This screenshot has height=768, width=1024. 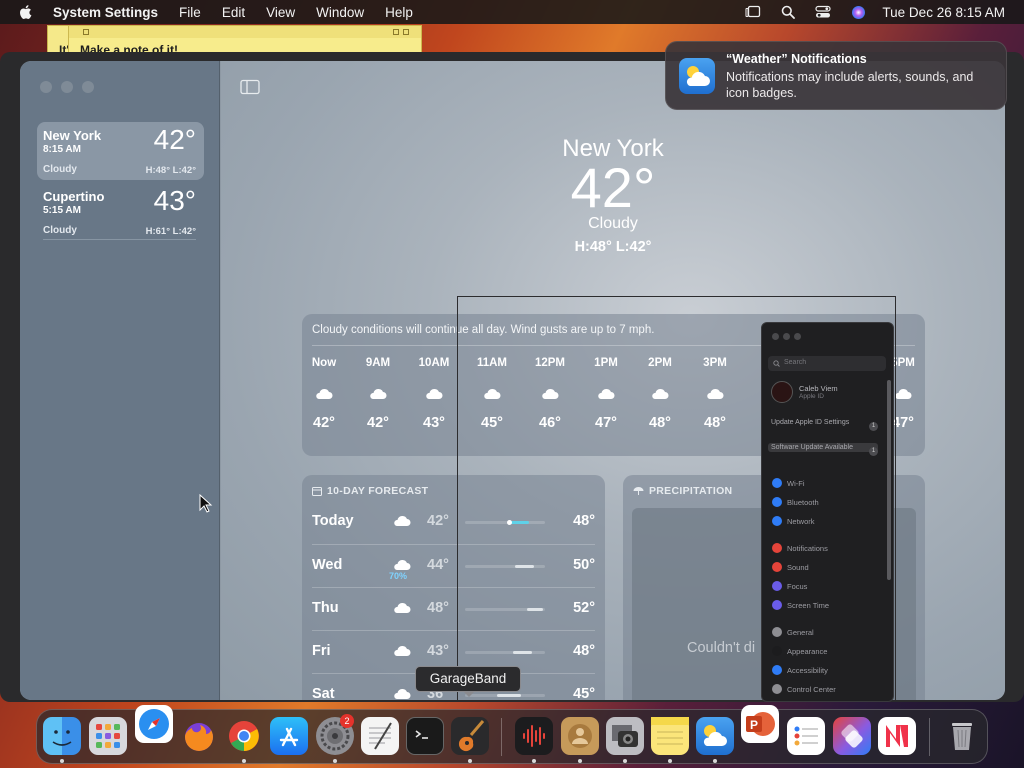 What do you see at coordinates (396, 32) in the screenshot?
I see `stickies-zoom-icon` at bounding box center [396, 32].